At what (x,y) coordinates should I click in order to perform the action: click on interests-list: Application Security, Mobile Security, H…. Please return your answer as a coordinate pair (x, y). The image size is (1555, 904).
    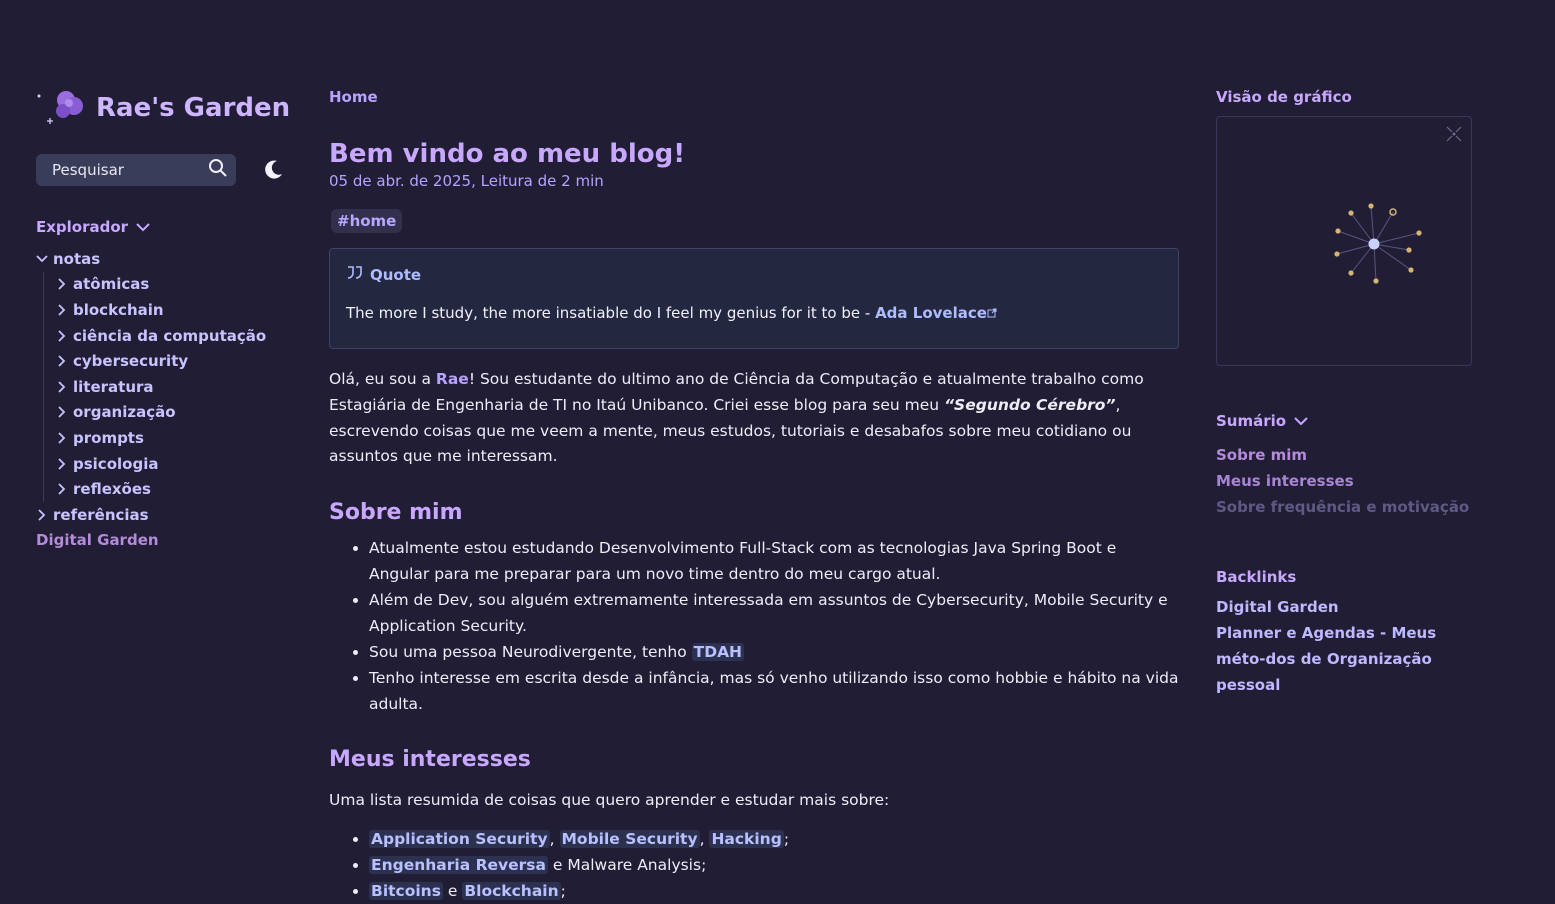
    Looking at the image, I should click on (754, 865).